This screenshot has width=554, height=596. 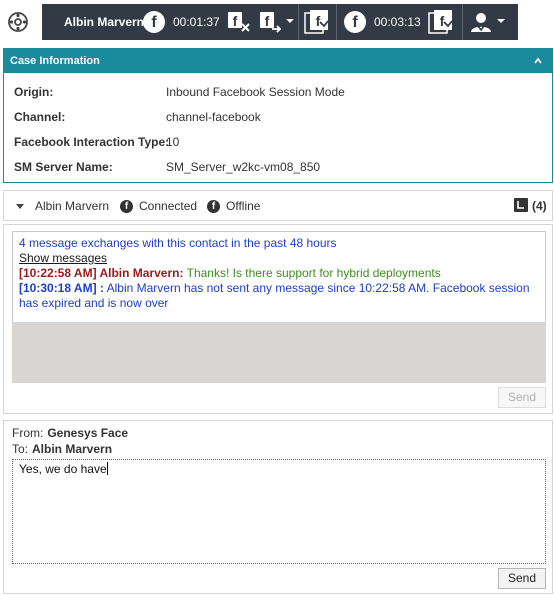 What do you see at coordinates (521, 205) in the screenshot?
I see `history-icon` at bounding box center [521, 205].